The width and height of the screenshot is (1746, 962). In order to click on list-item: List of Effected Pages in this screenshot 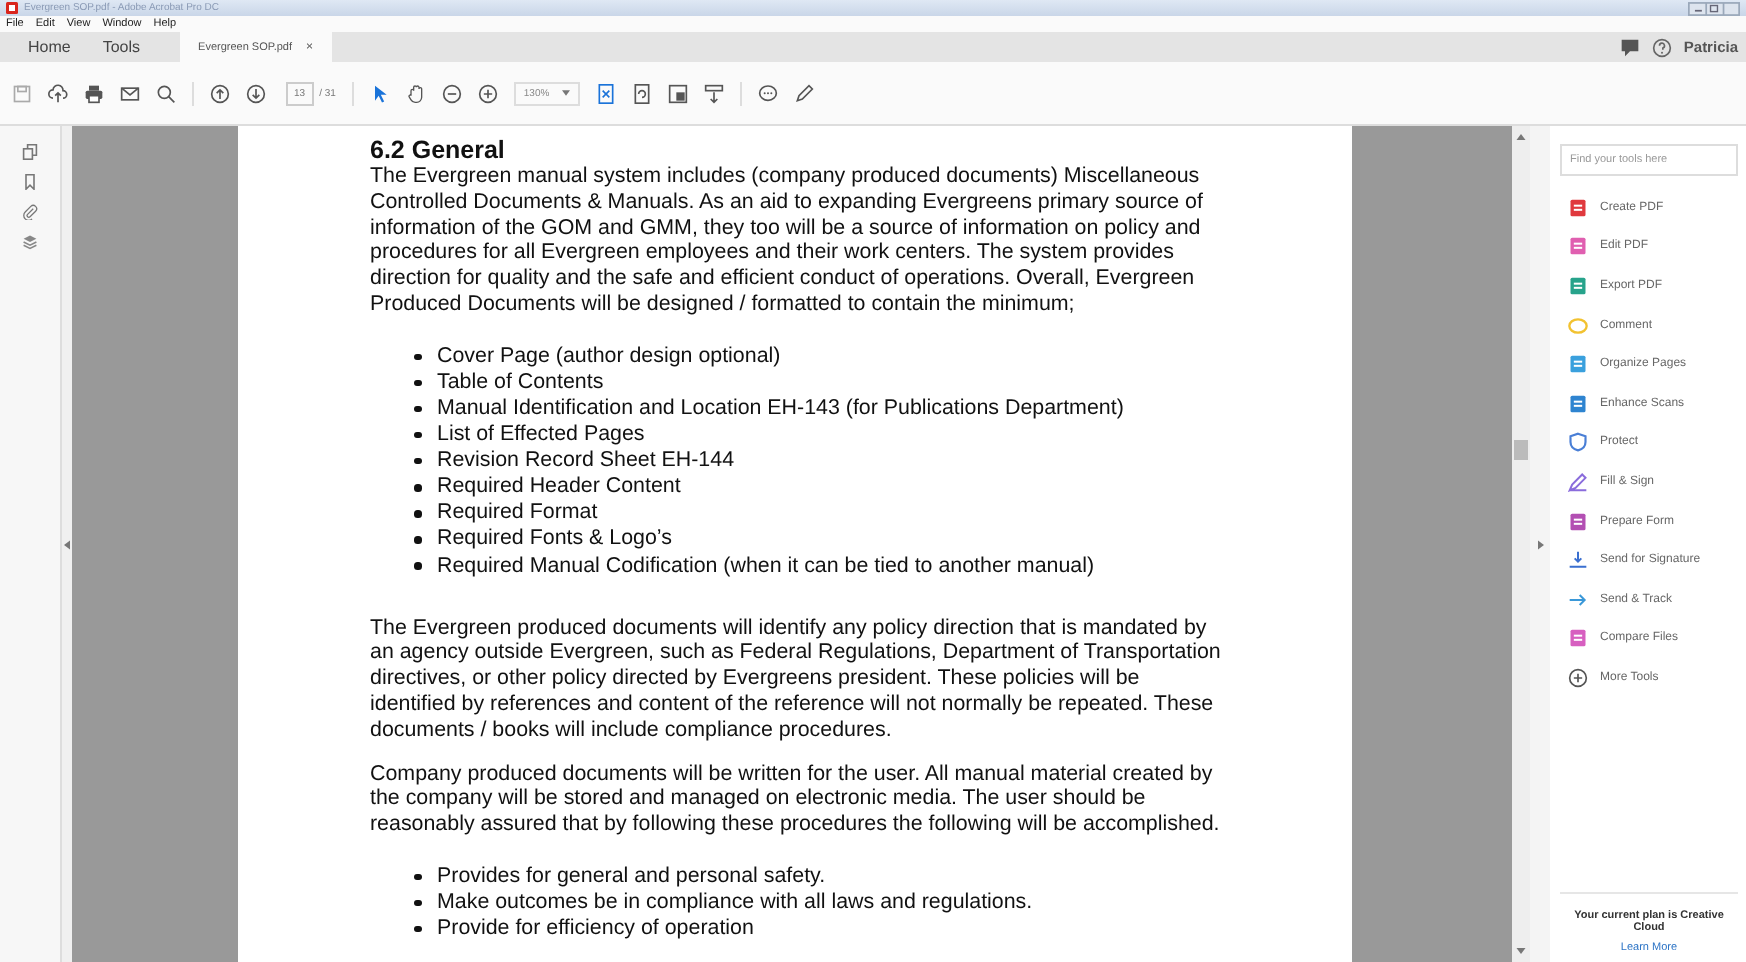, I will do `click(541, 435)`.